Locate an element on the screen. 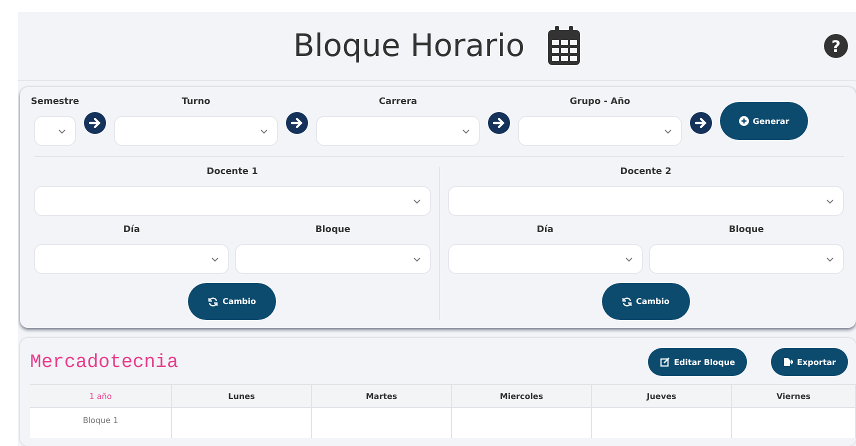 The height and width of the screenshot is (446, 856). field-label: Docente 1 is located at coordinates (232, 172).